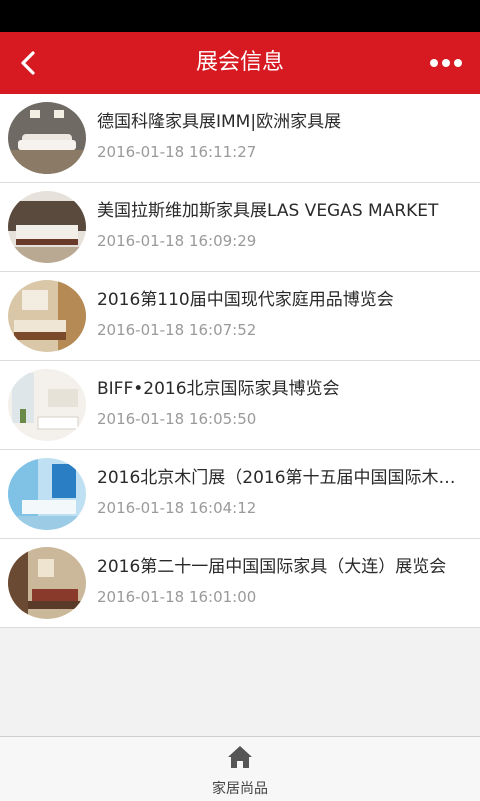 The width and height of the screenshot is (480, 801). What do you see at coordinates (240, 405) in the screenshot?
I see `list-item: BIFF•2016北京国际家具博览会 2016-01-18 16:05:50` at bounding box center [240, 405].